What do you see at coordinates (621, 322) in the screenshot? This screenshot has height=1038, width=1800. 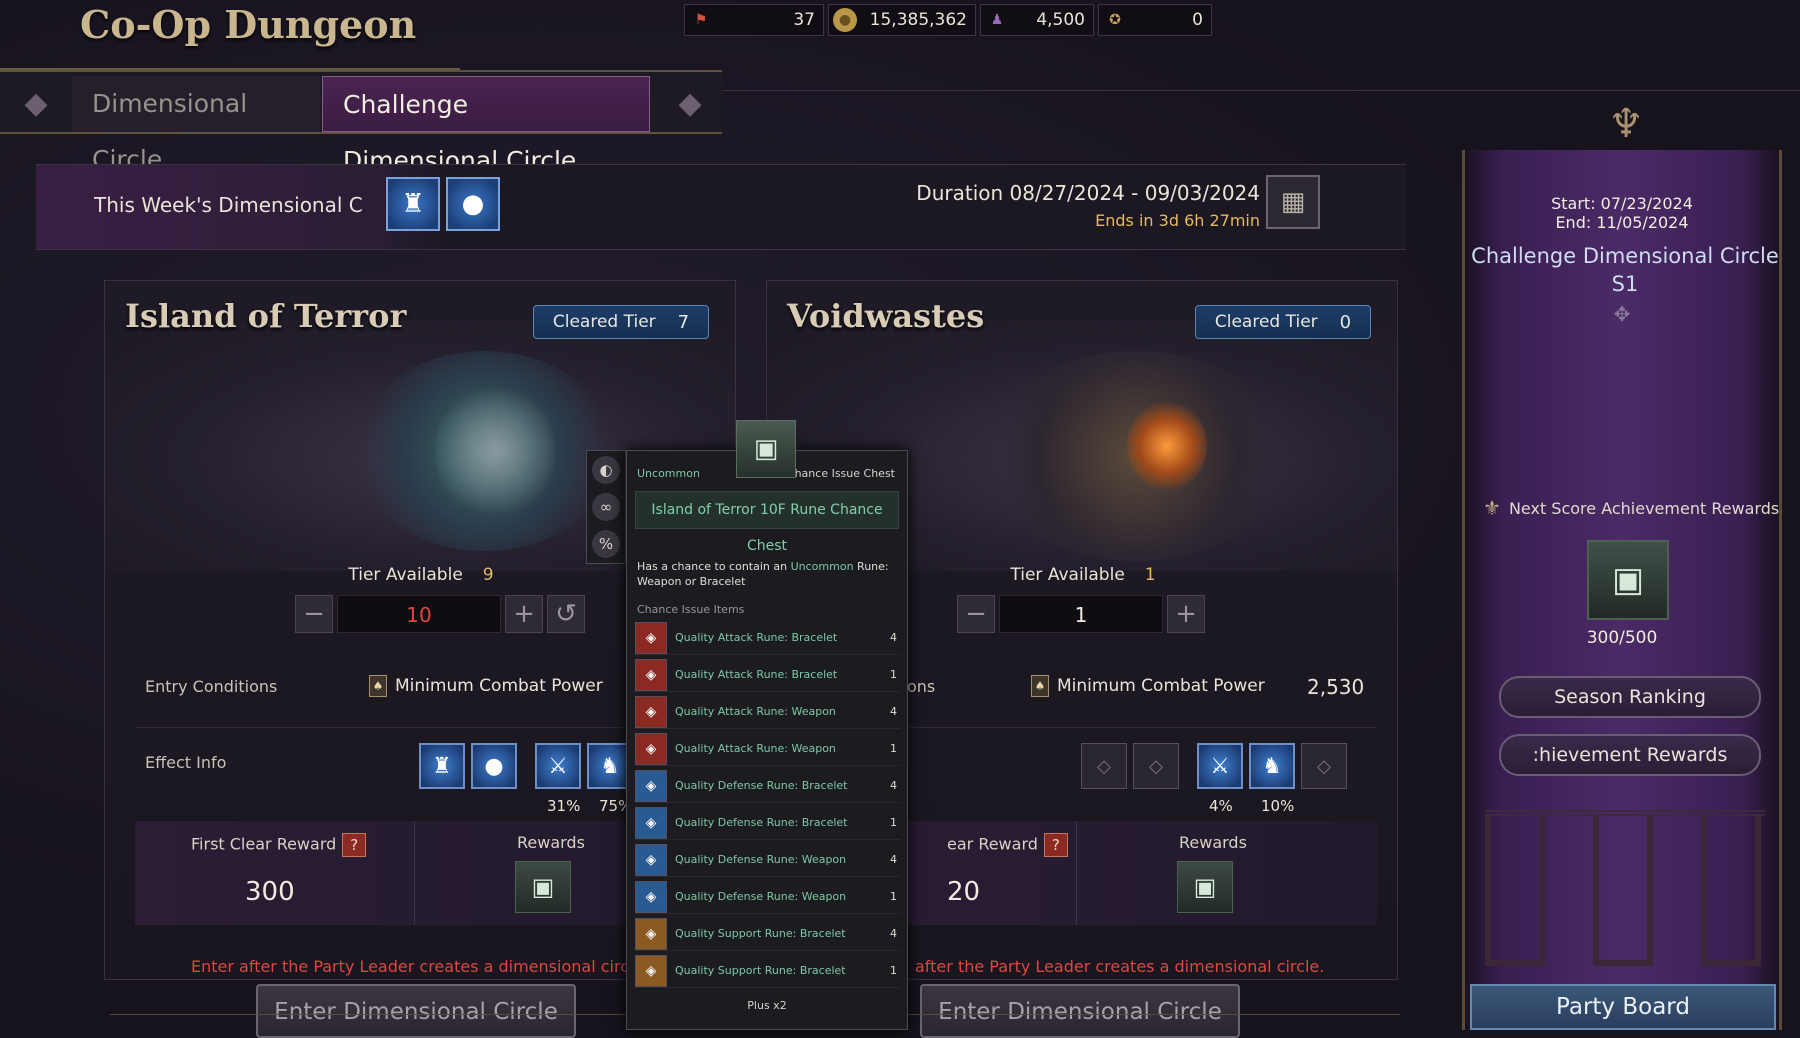 I see `cleared-tier-badge: Cleared Tier 7` at bounding box center [621, 322].